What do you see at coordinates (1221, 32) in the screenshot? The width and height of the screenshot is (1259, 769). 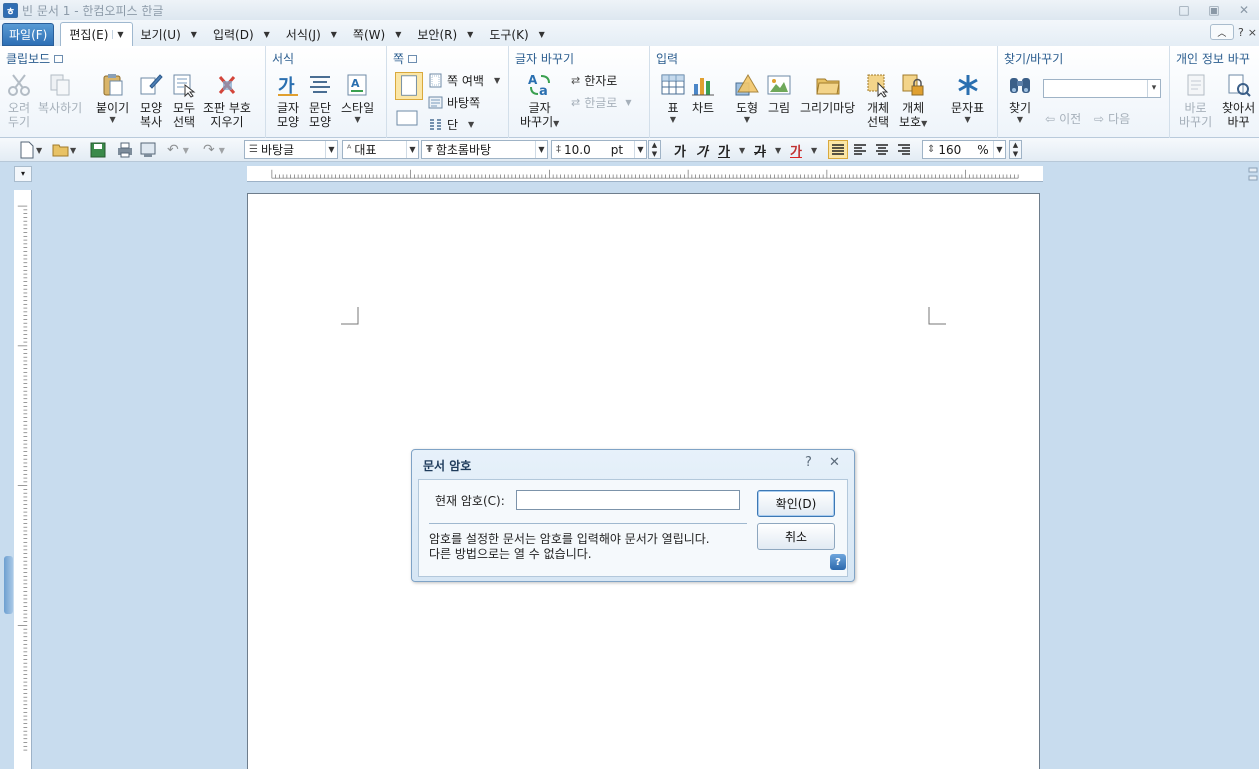 I see `ribbon-collapse-button: ︿` at bounding box center [1221, 32].